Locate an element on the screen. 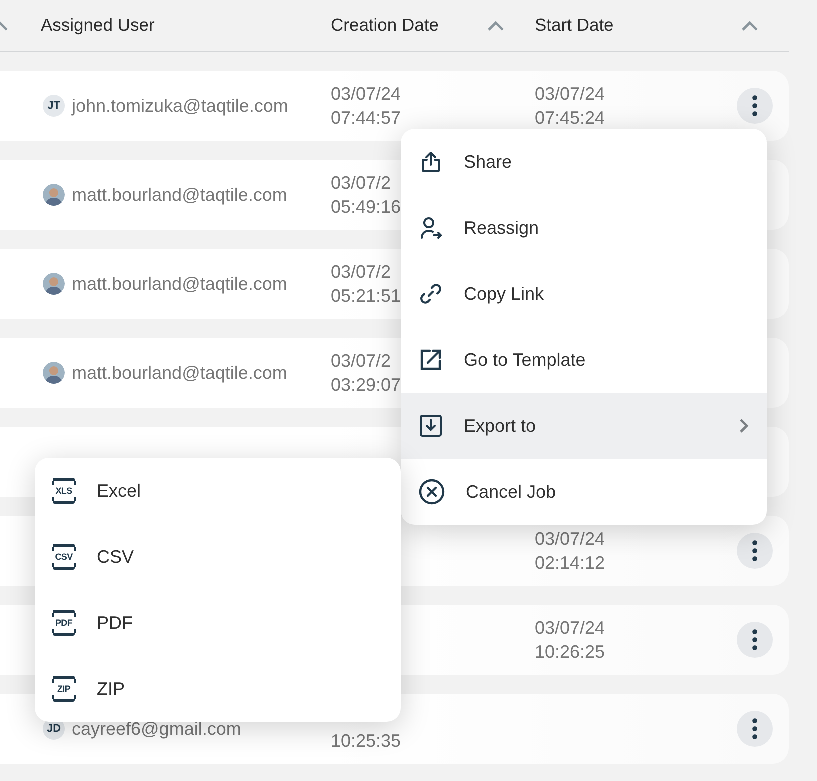 The height and width of the screenshot is (781, 817). menu-item: Copy Link is located at coordinates (584, 294).